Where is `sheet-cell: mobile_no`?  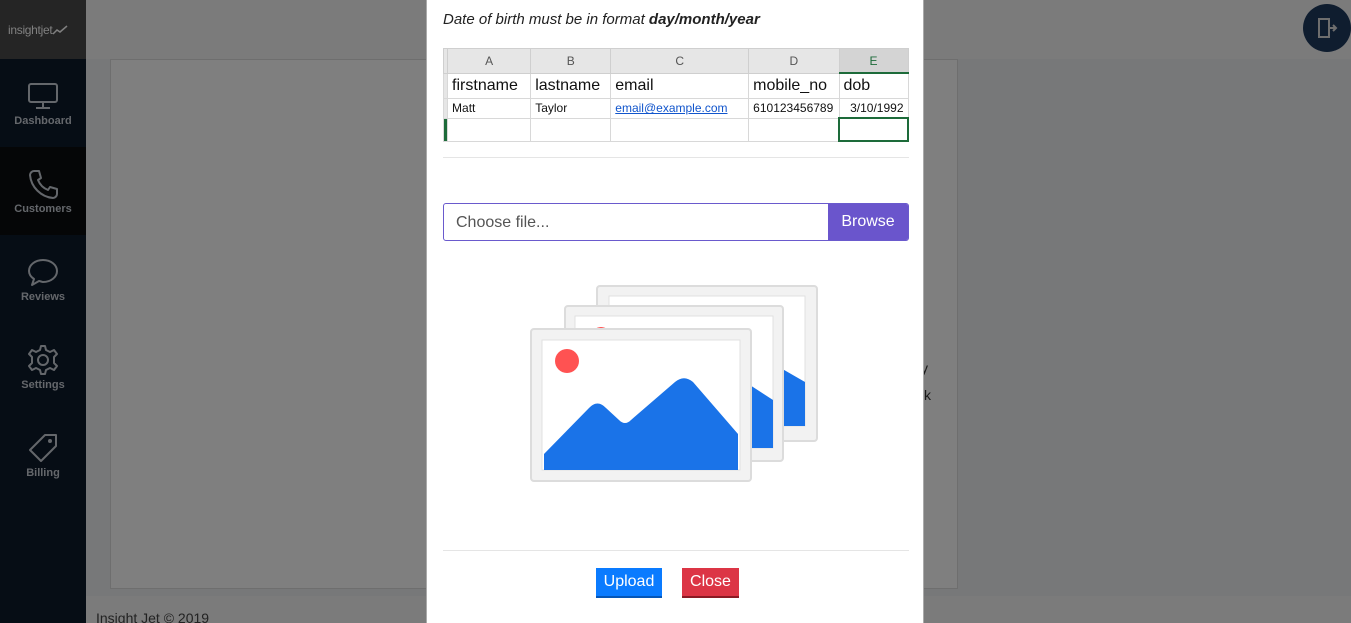
sheet-cell: mobile_no is located at coordinates (794, 85).